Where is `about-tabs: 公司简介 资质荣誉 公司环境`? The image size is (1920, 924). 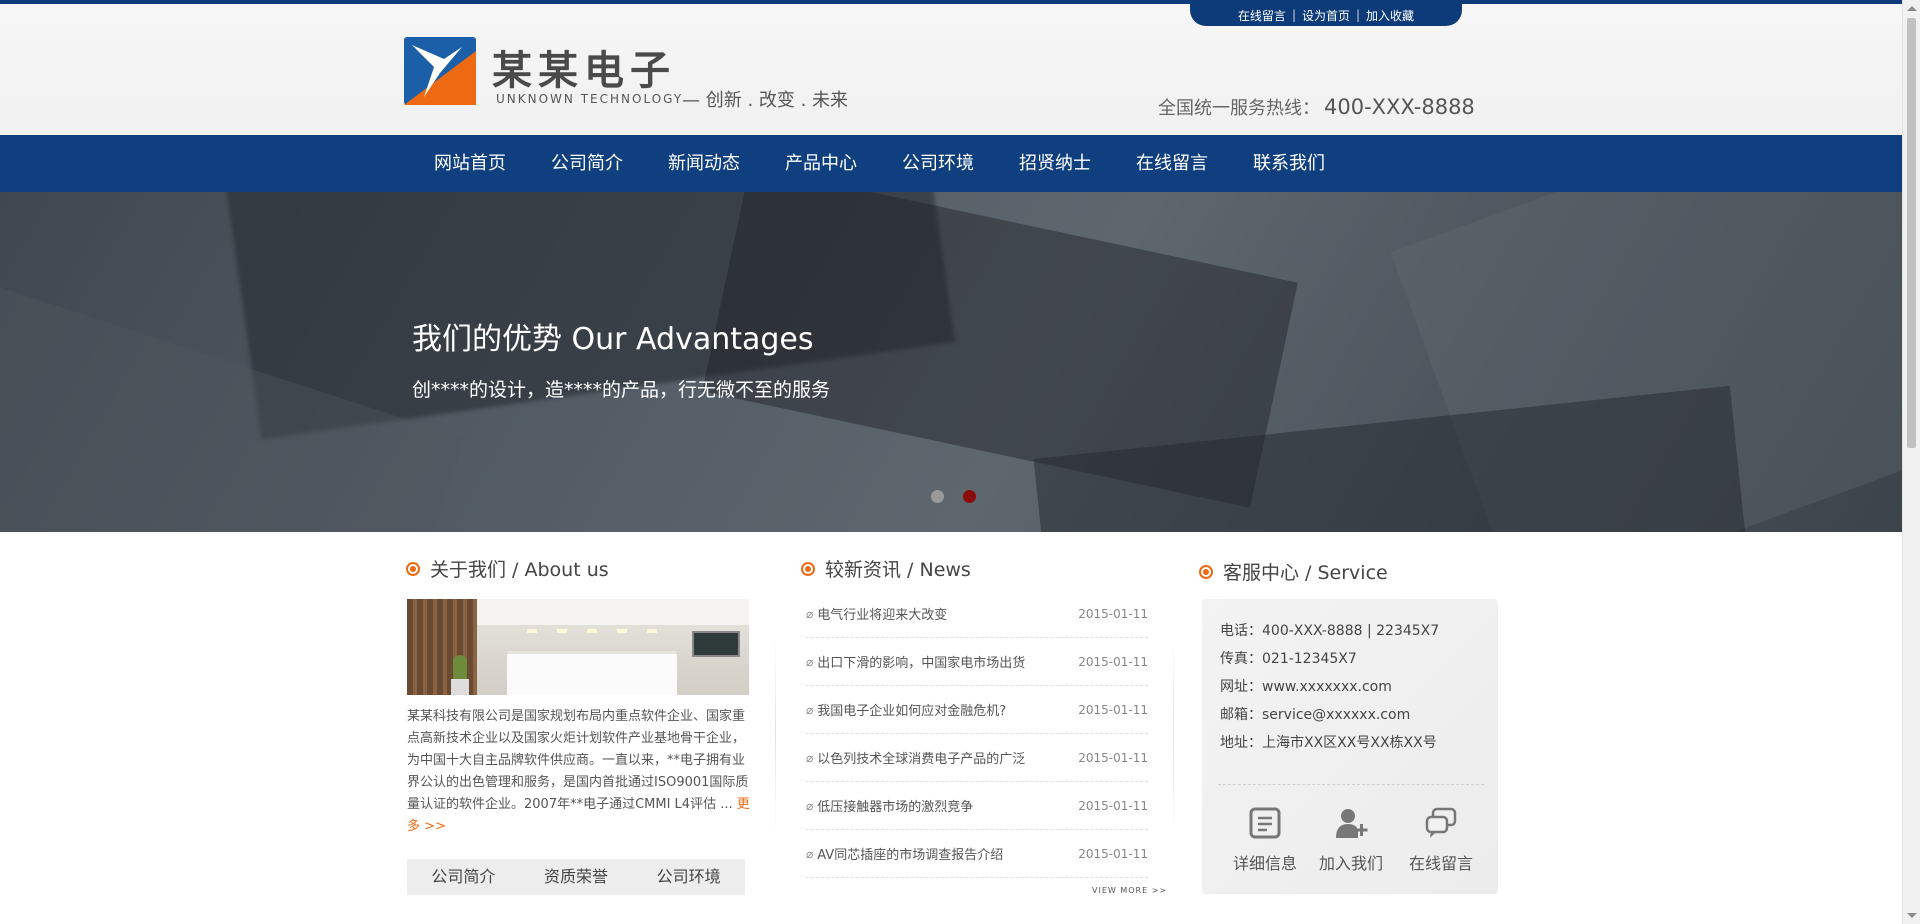 about-tabs: 公司简介 资质荣誉 公司环境 is located at coordinates (576, 877).